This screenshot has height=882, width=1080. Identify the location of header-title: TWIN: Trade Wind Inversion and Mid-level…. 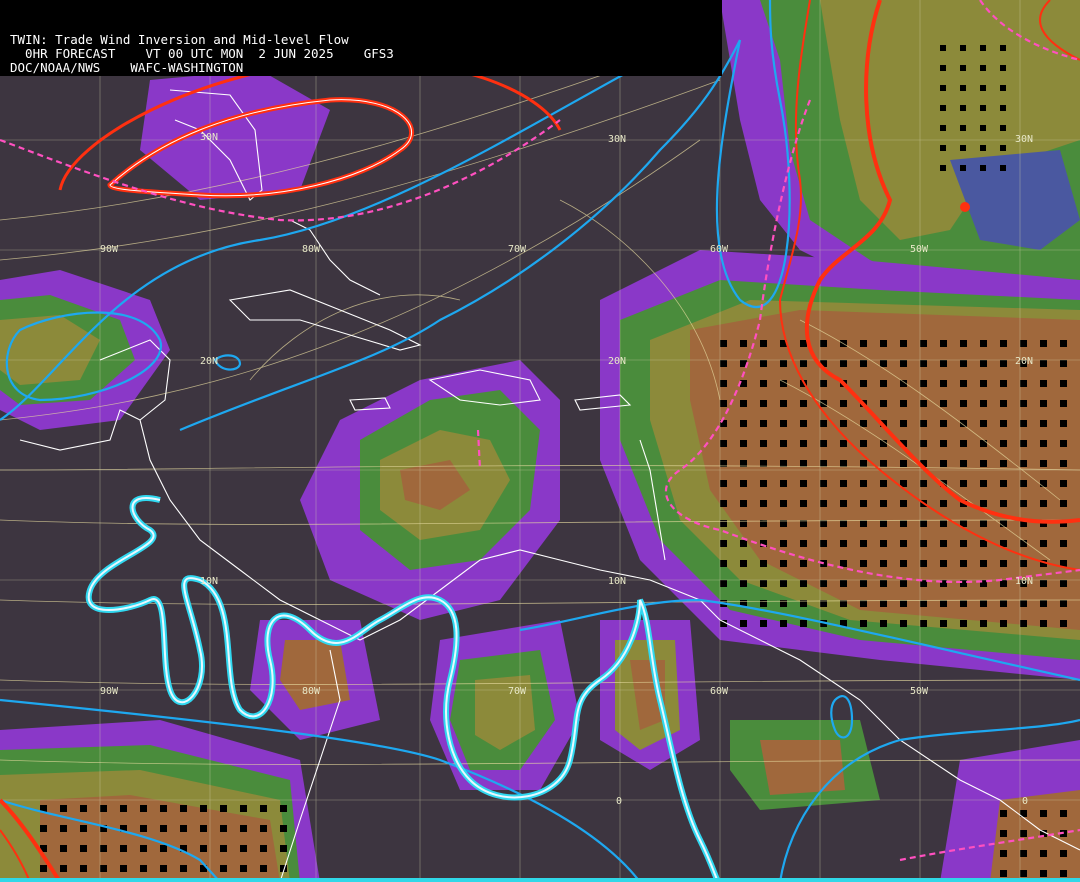
(179, 39).